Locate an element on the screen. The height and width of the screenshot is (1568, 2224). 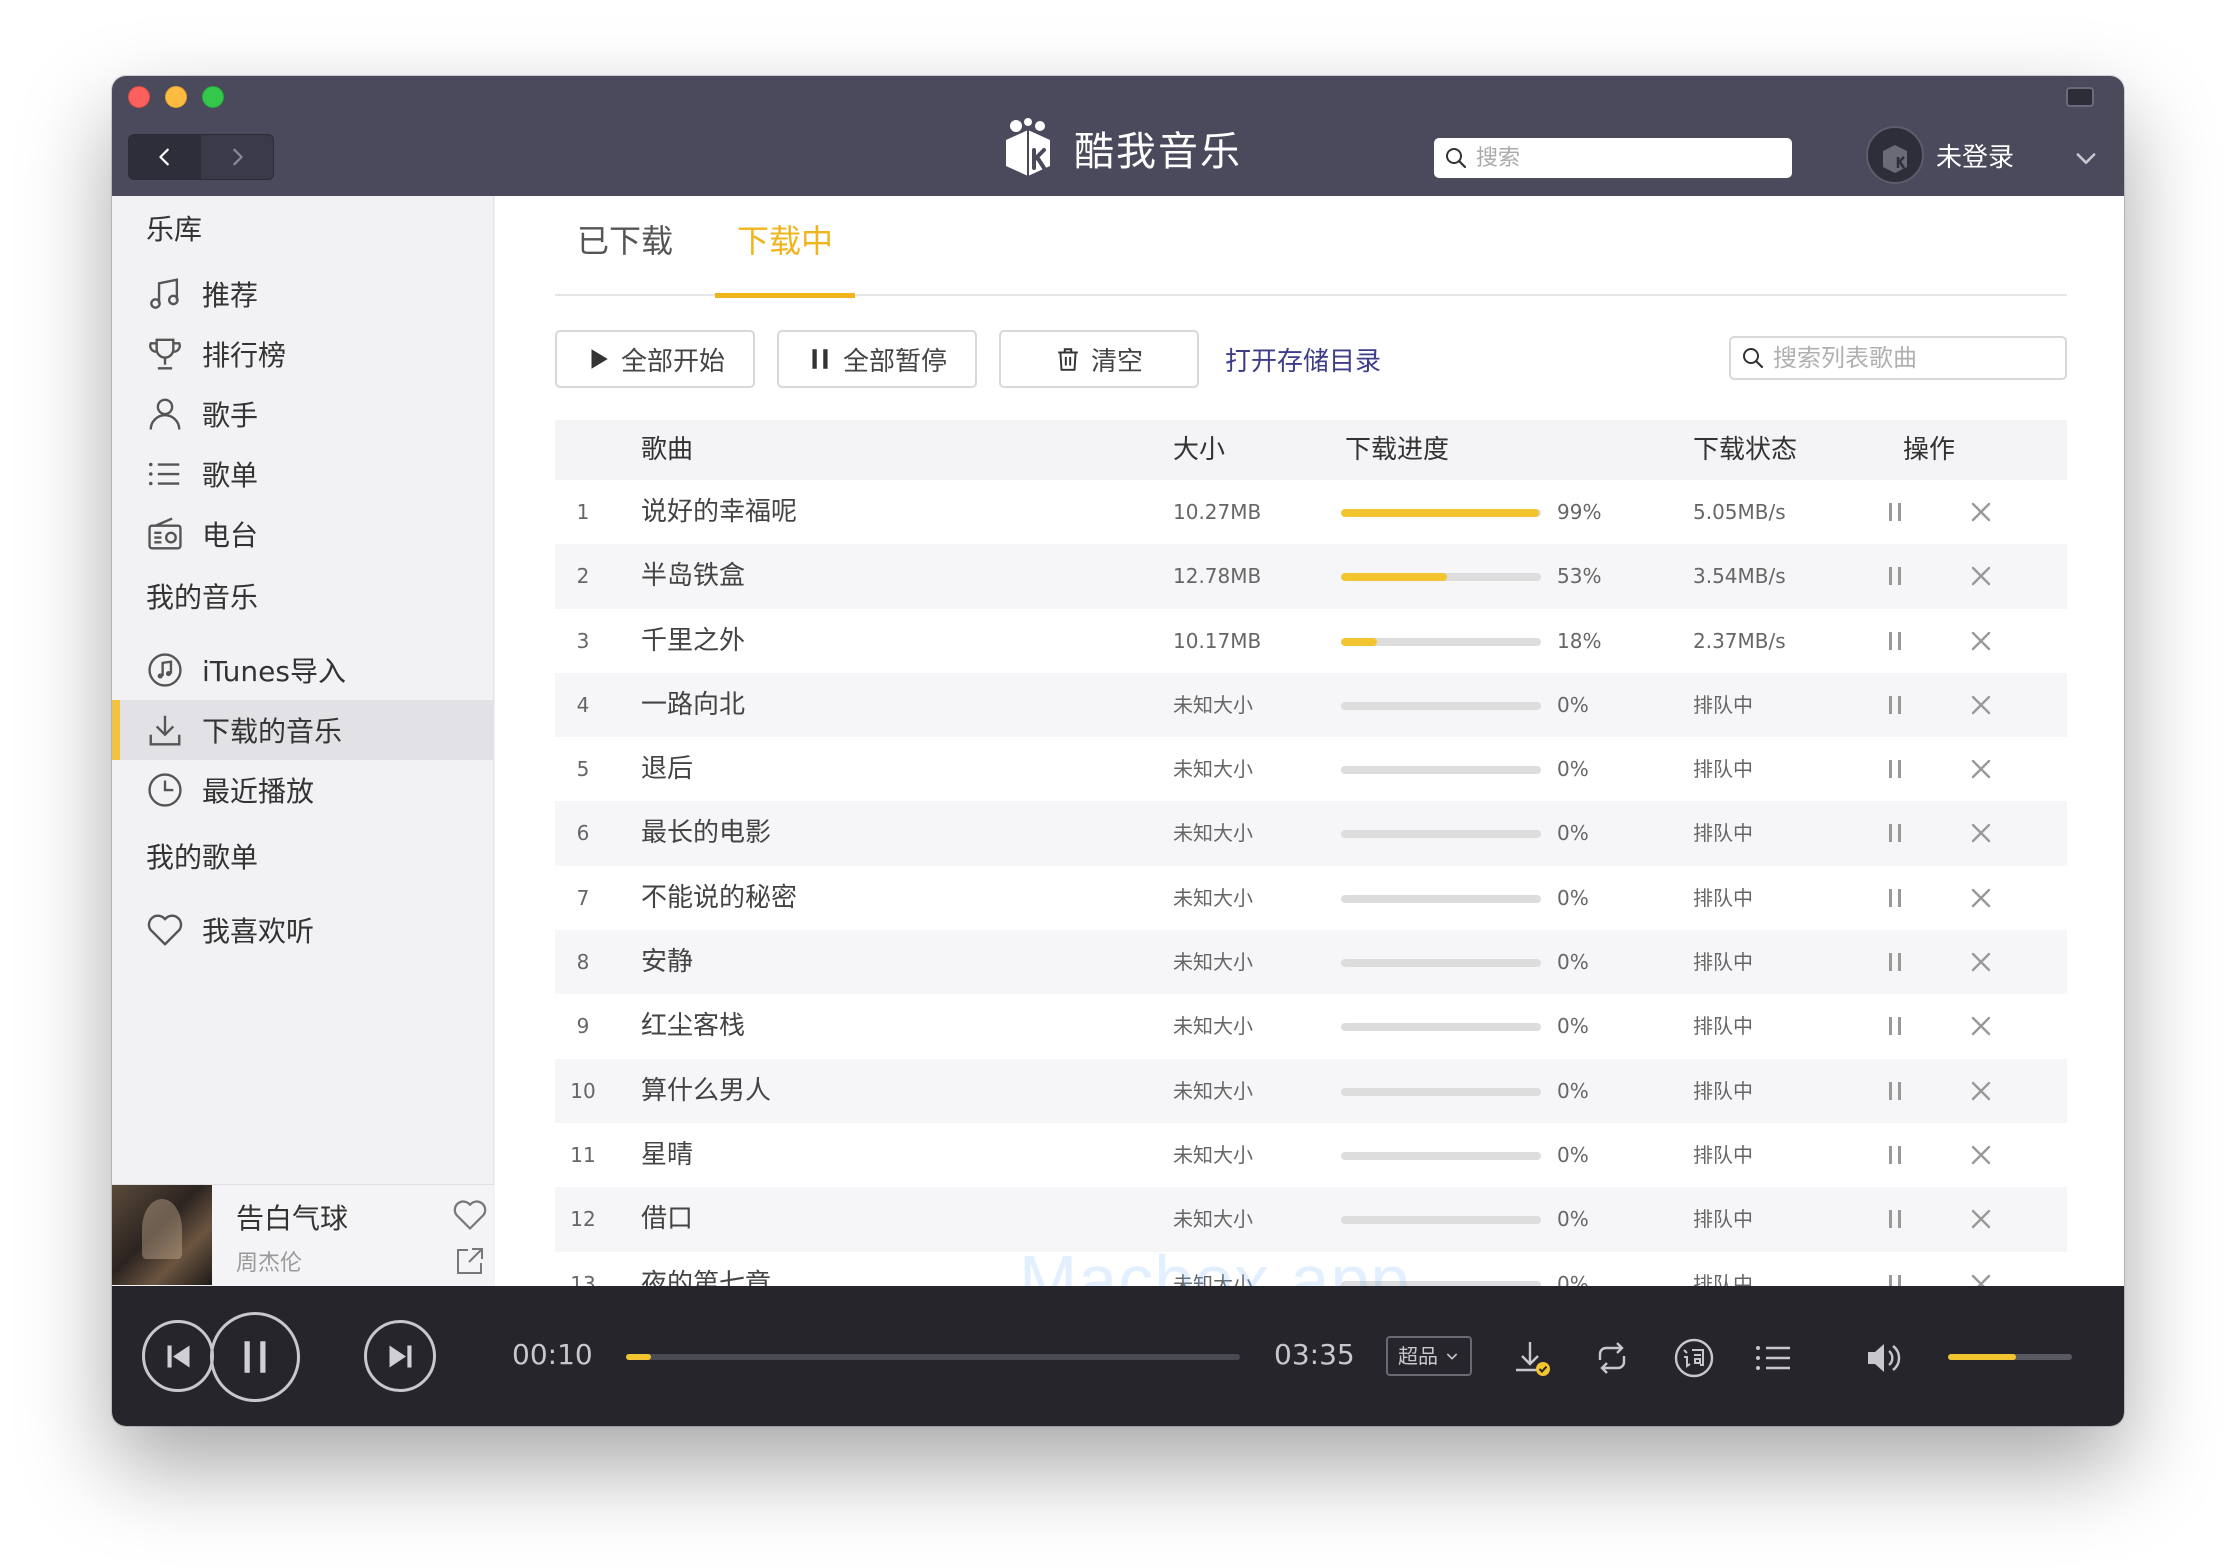
minimize-window-button is located at coordinates (176, 97).